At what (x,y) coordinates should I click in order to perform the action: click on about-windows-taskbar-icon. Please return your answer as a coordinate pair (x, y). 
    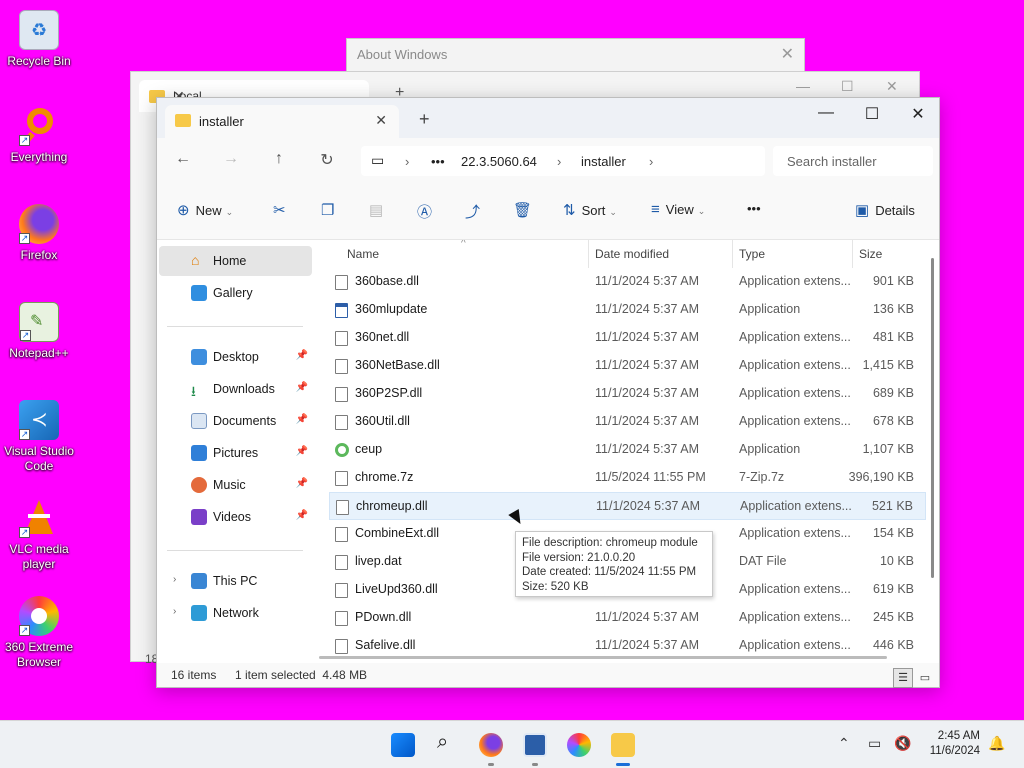
    Looking at the image, I should click on (535, 745).